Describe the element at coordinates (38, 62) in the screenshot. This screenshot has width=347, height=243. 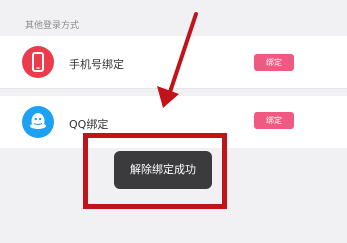
I see `phone-icon` at that location.